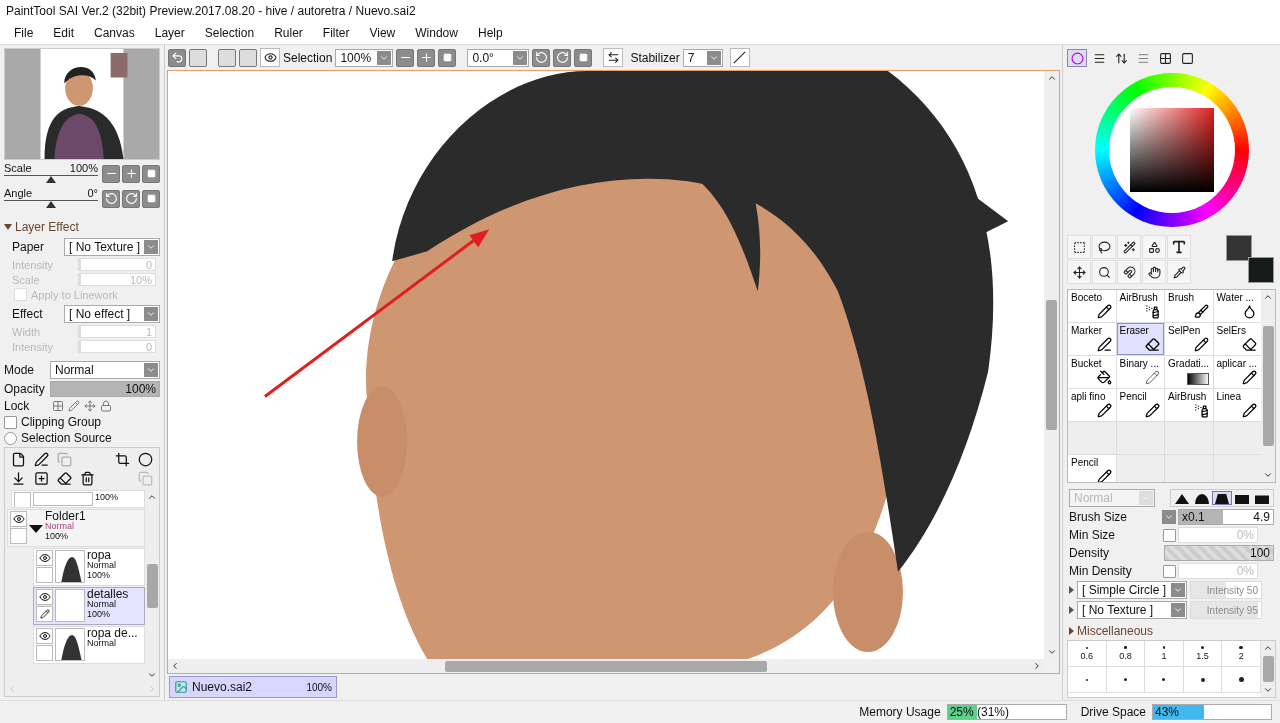  What do you see at coordinates (364, 57) in the screenshot?
I see `zoom-dropdown: 100%` at bounding box center [364, 57].